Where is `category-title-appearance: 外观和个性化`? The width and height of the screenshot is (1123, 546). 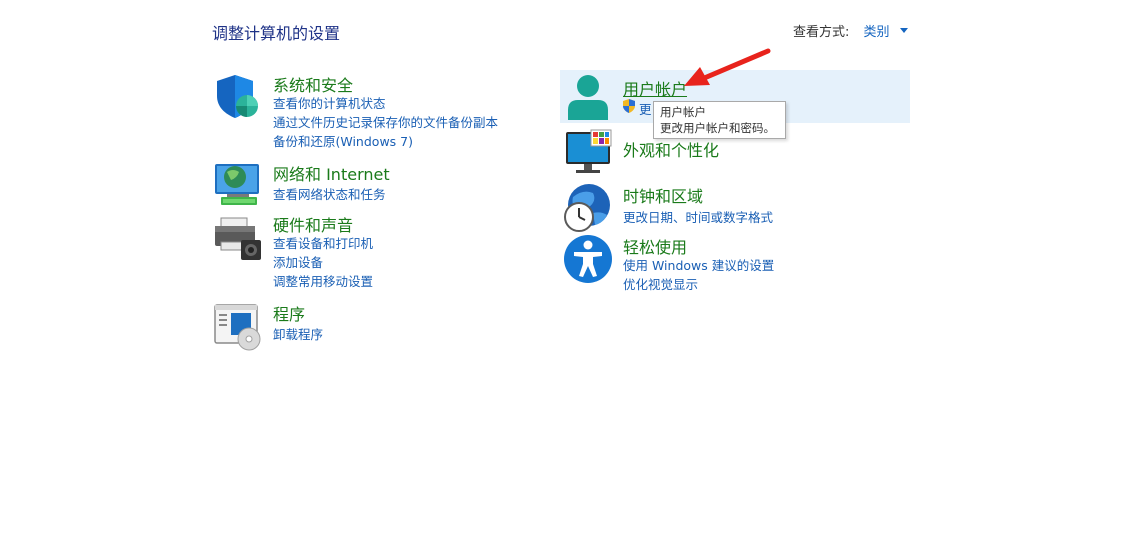 category-title-appearance: 外观和个性化 is located at coordinates (671, 149).